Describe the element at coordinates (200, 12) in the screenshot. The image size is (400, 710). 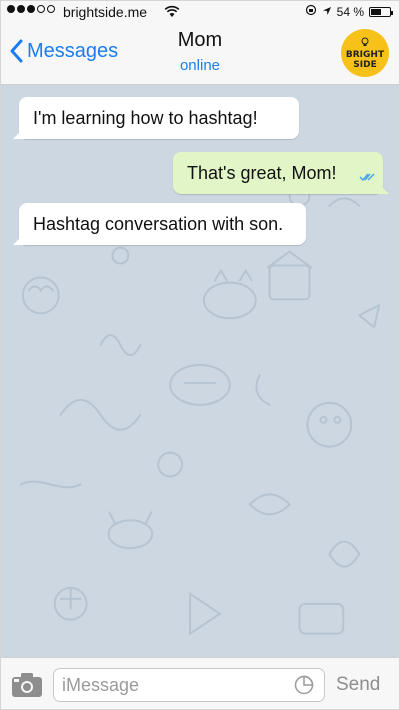
I see `status-bar: brightside.me 54 %` at that location.